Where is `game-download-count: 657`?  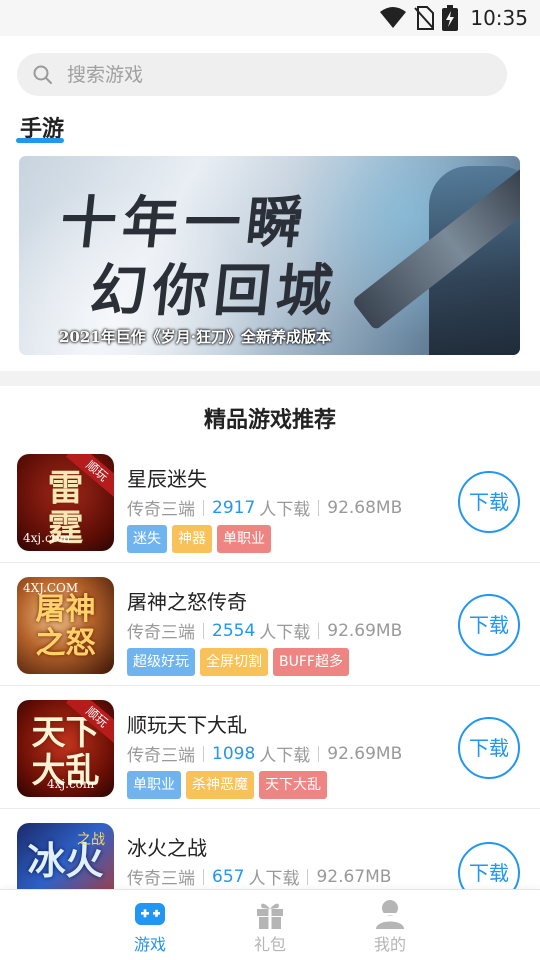
game-download-count: 657 is located at coordinates (228, 876).